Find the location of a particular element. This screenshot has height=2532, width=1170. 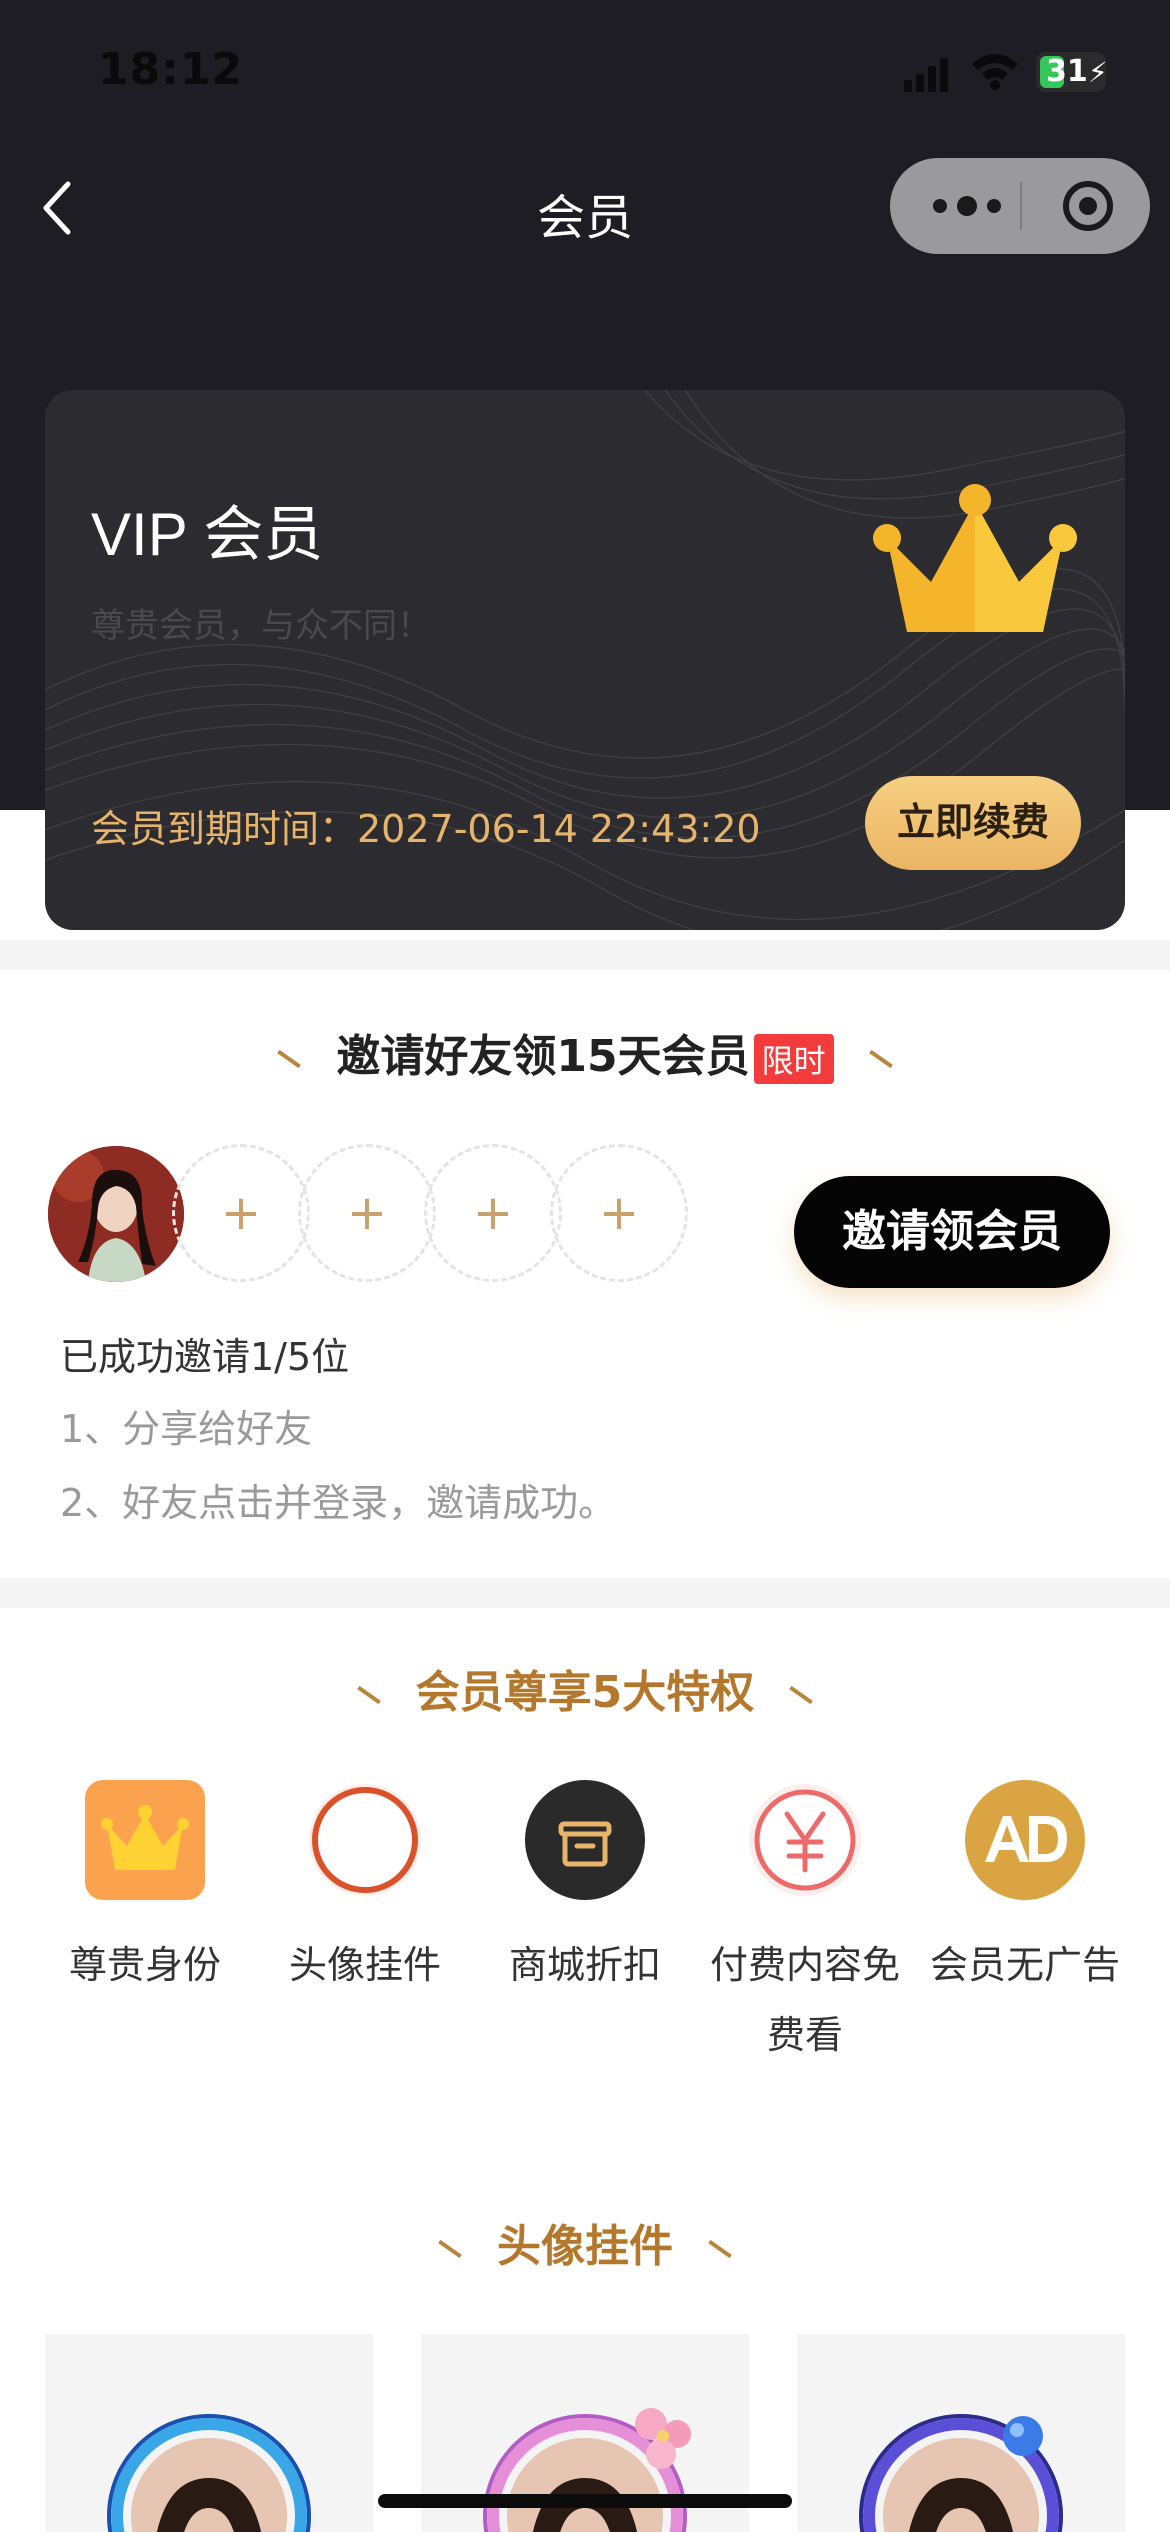

privilege-label: 头像挂件 is located at coordinates (364, 1965).